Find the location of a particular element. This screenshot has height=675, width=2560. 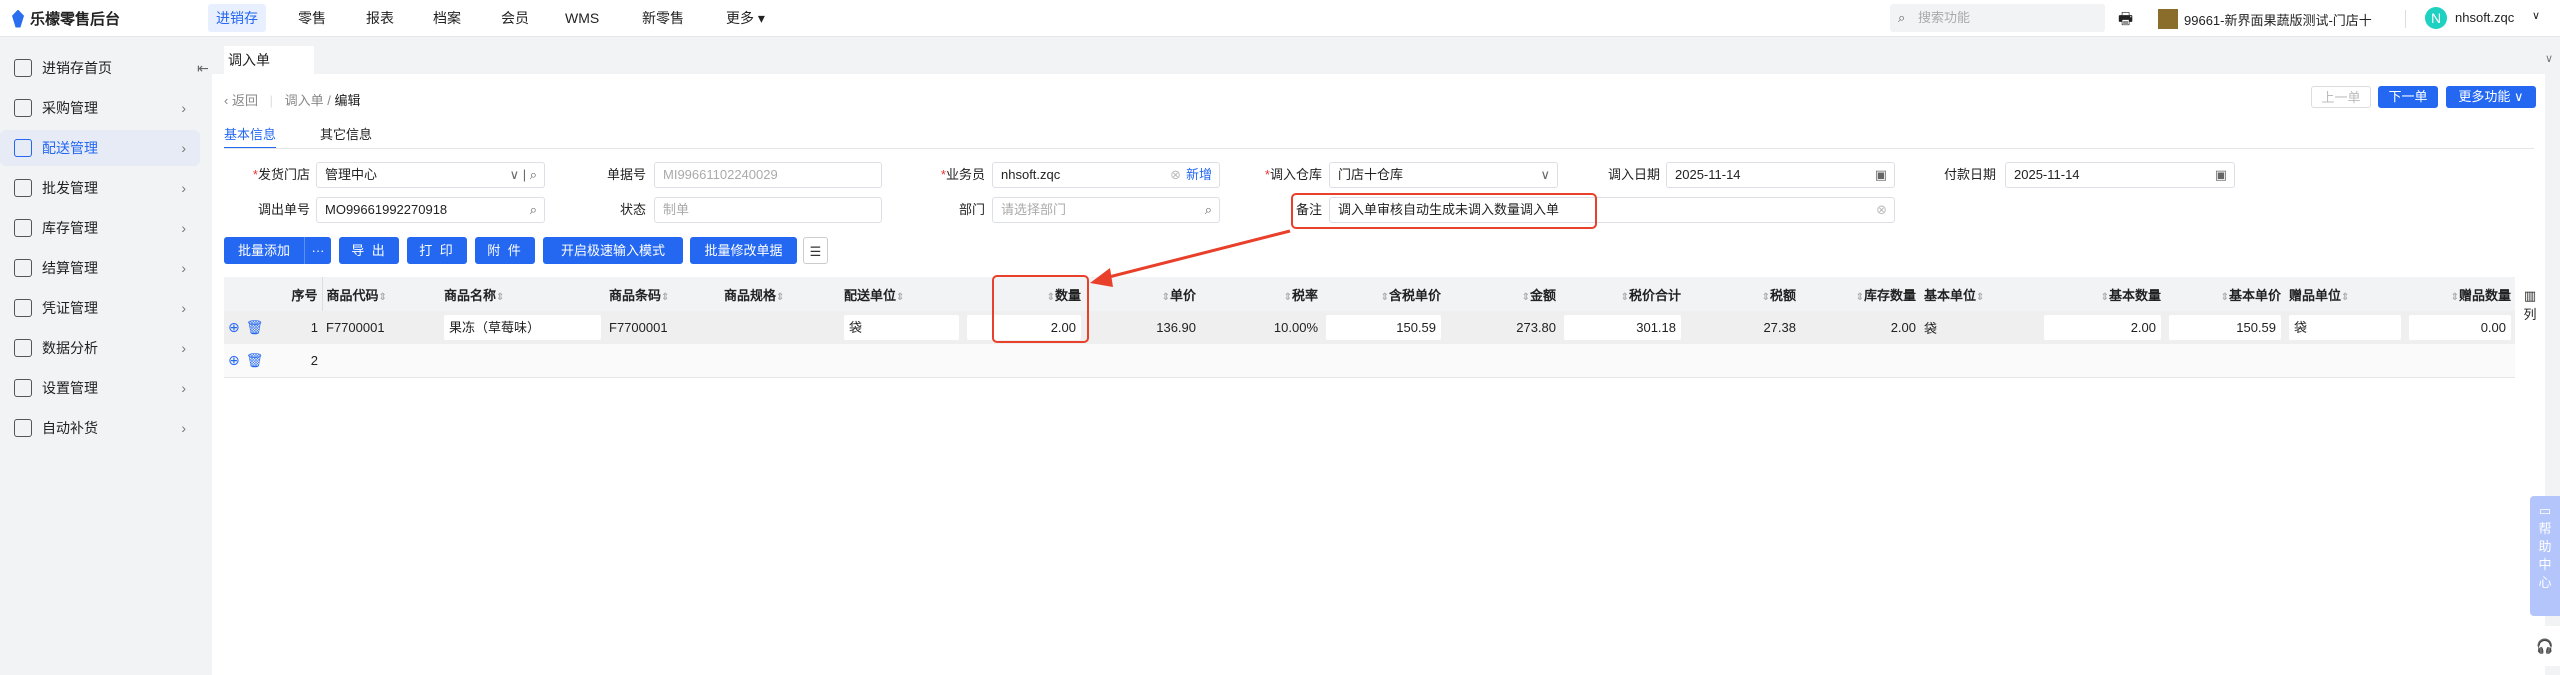

customer-service-icon: 🎧 is located at coordinates (2545, 646).